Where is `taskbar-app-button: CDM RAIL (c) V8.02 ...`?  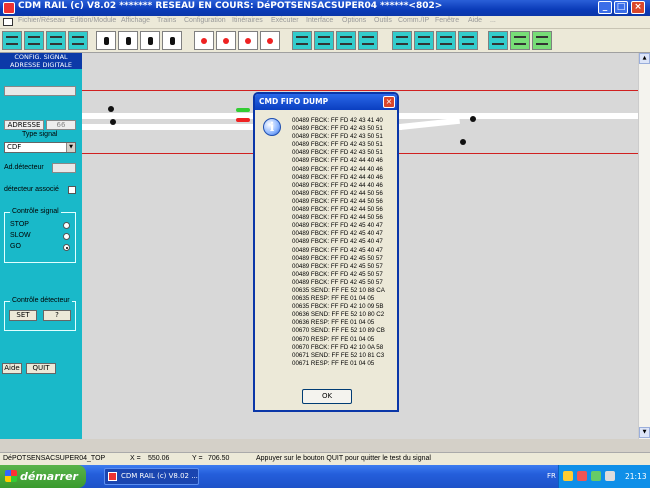
taskbar-app-button: CDM RAIL (c) V8.02 ... is located at coordinates (151, 476).